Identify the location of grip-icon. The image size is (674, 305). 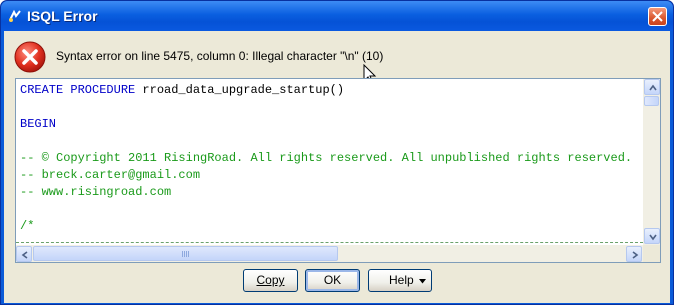
(186, 254).